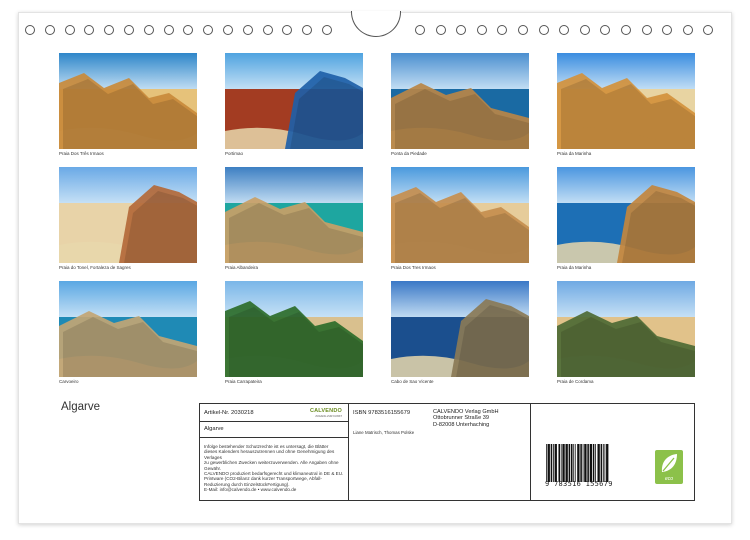 The image size is (750, 540). What do you see at coordinates (575, 381) in the screenshot?
I see `photo-caption: Praia de Cordama` at bounding box center [575, 381].